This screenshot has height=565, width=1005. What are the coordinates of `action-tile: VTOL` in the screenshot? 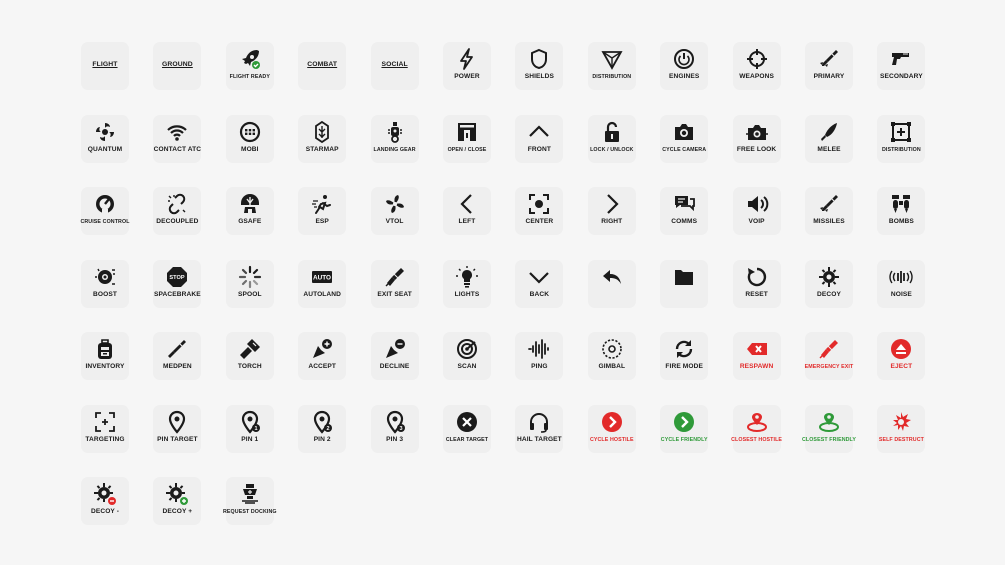 It's located at (394, 211).